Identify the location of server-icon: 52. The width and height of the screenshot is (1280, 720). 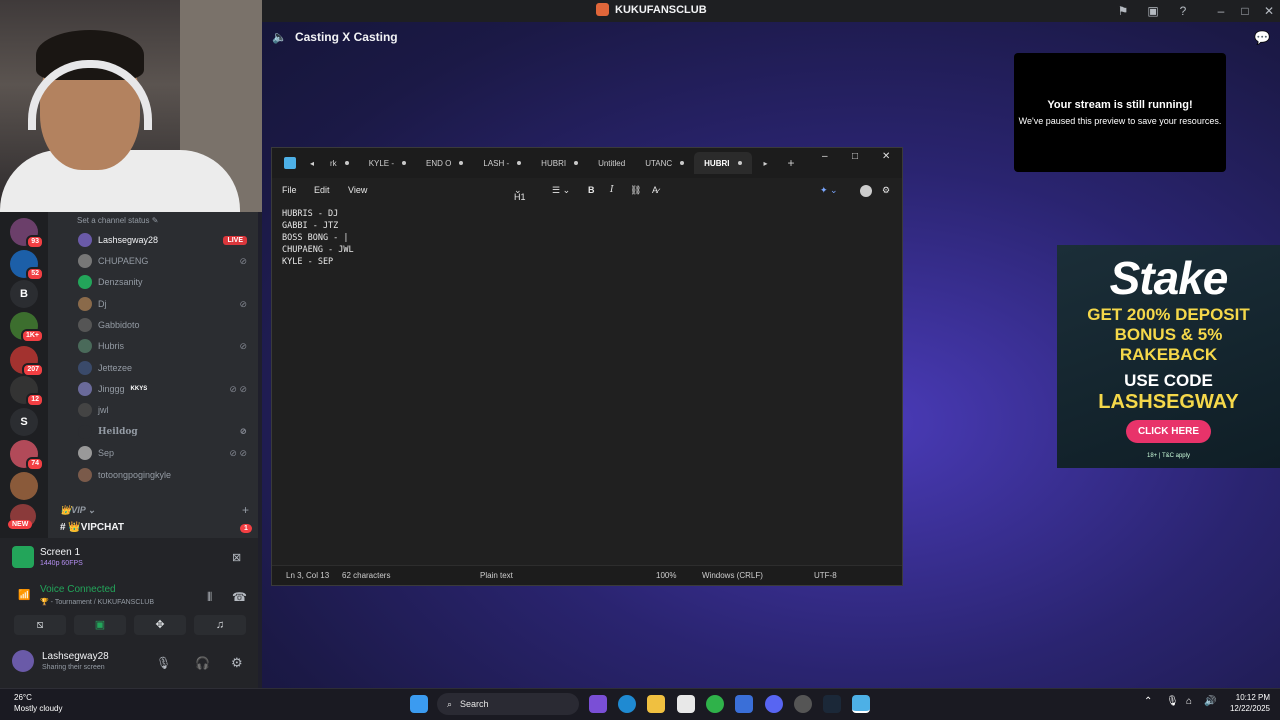
(27, 265).